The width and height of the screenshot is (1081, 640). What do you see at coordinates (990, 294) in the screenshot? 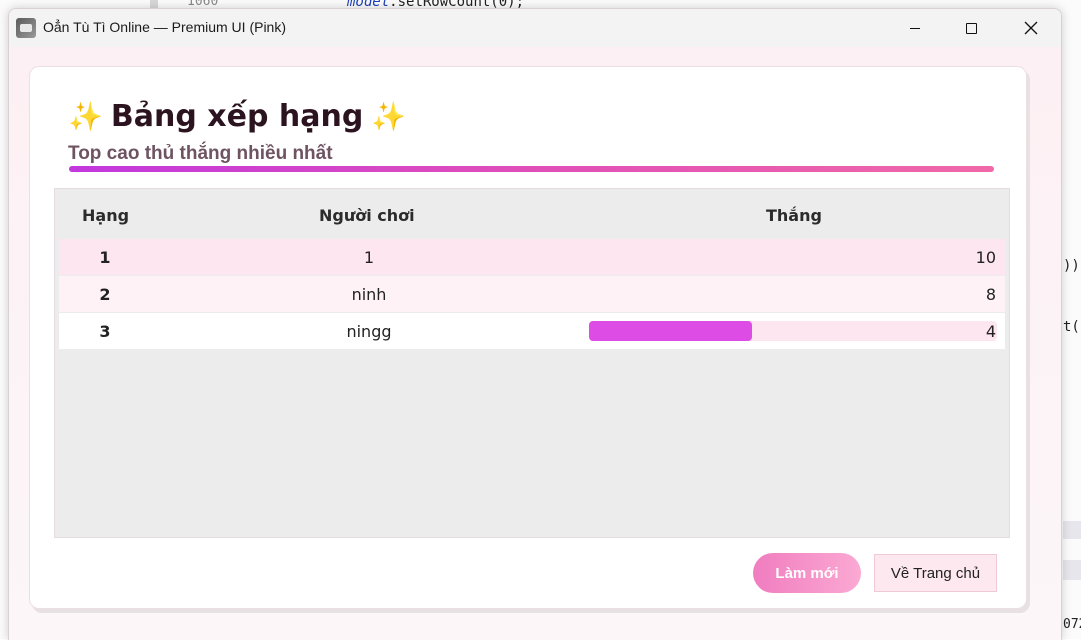
I see `wins-cell: 8` at bounding box center [990, 294].